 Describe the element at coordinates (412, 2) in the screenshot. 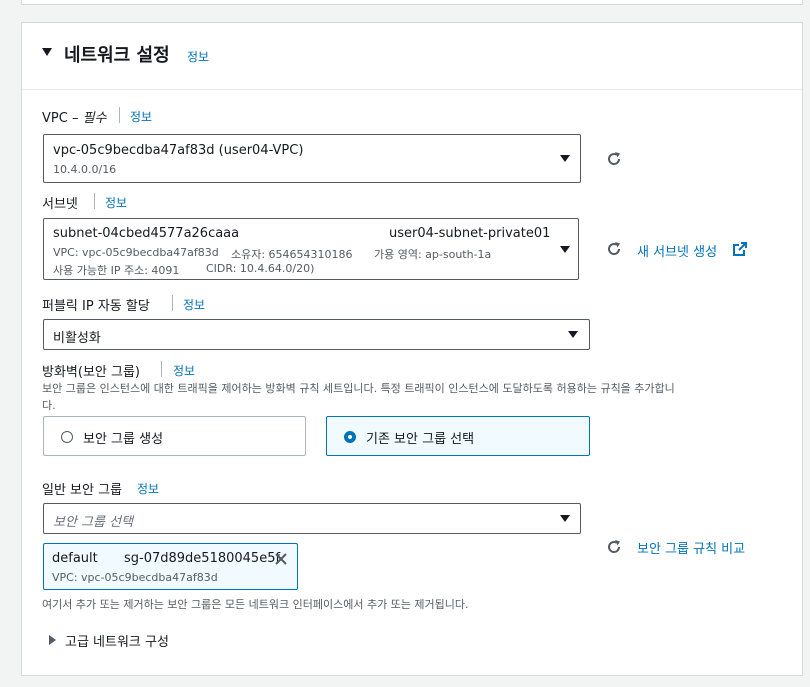

I see `previous-panel-edge` at that location.